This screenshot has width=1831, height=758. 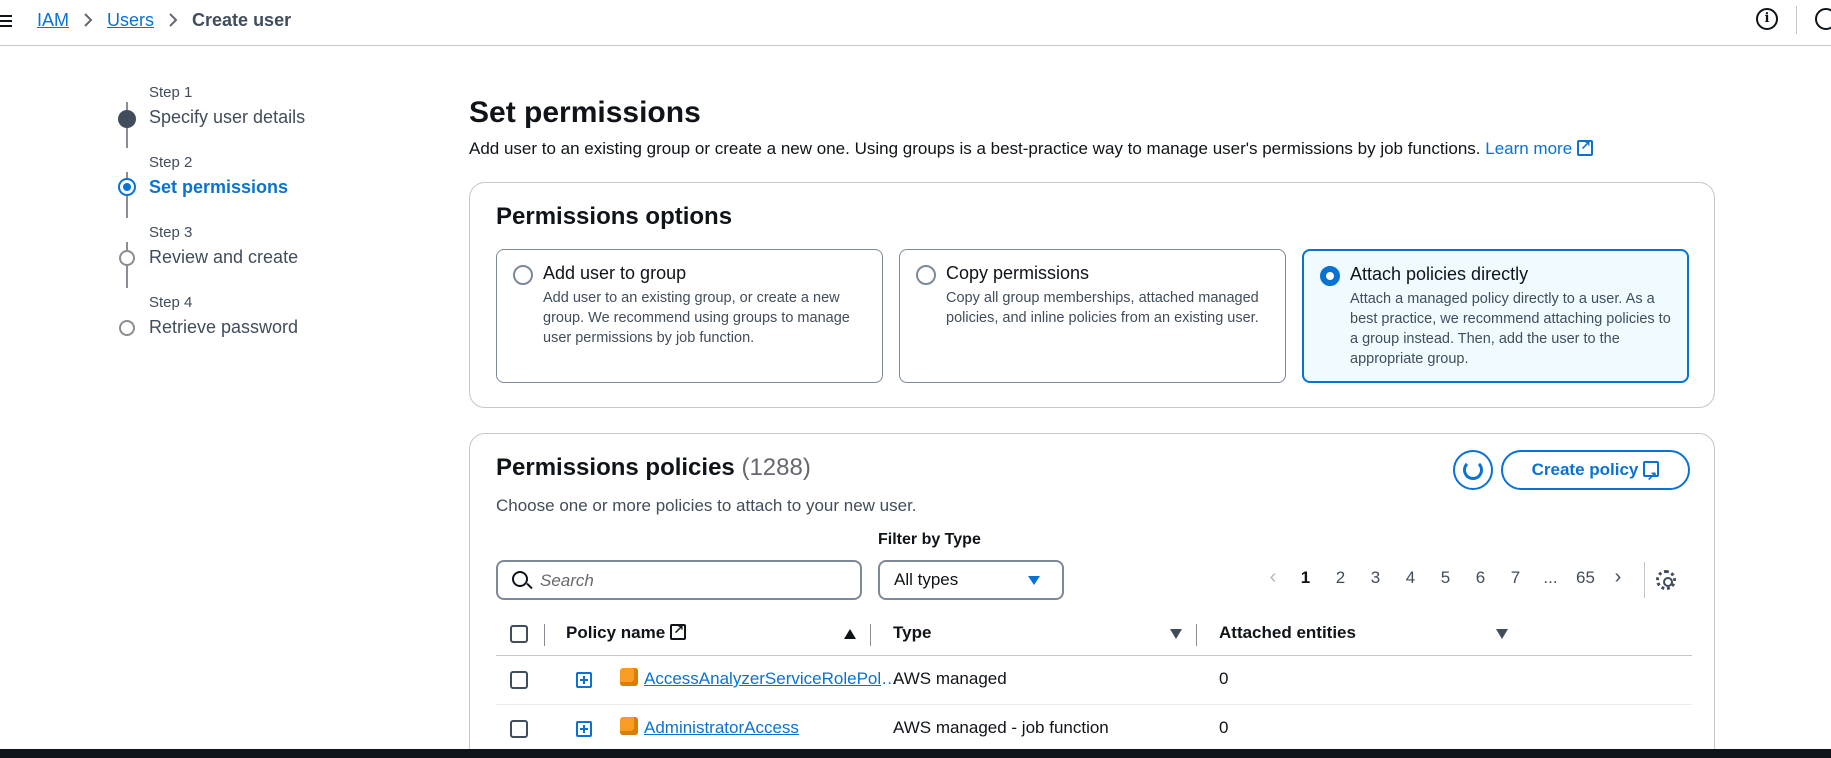 What do you see at coordinates (950, 678) in the screenshot?
I see `policy-type: AWS managed` at bounding box center [950, 678].